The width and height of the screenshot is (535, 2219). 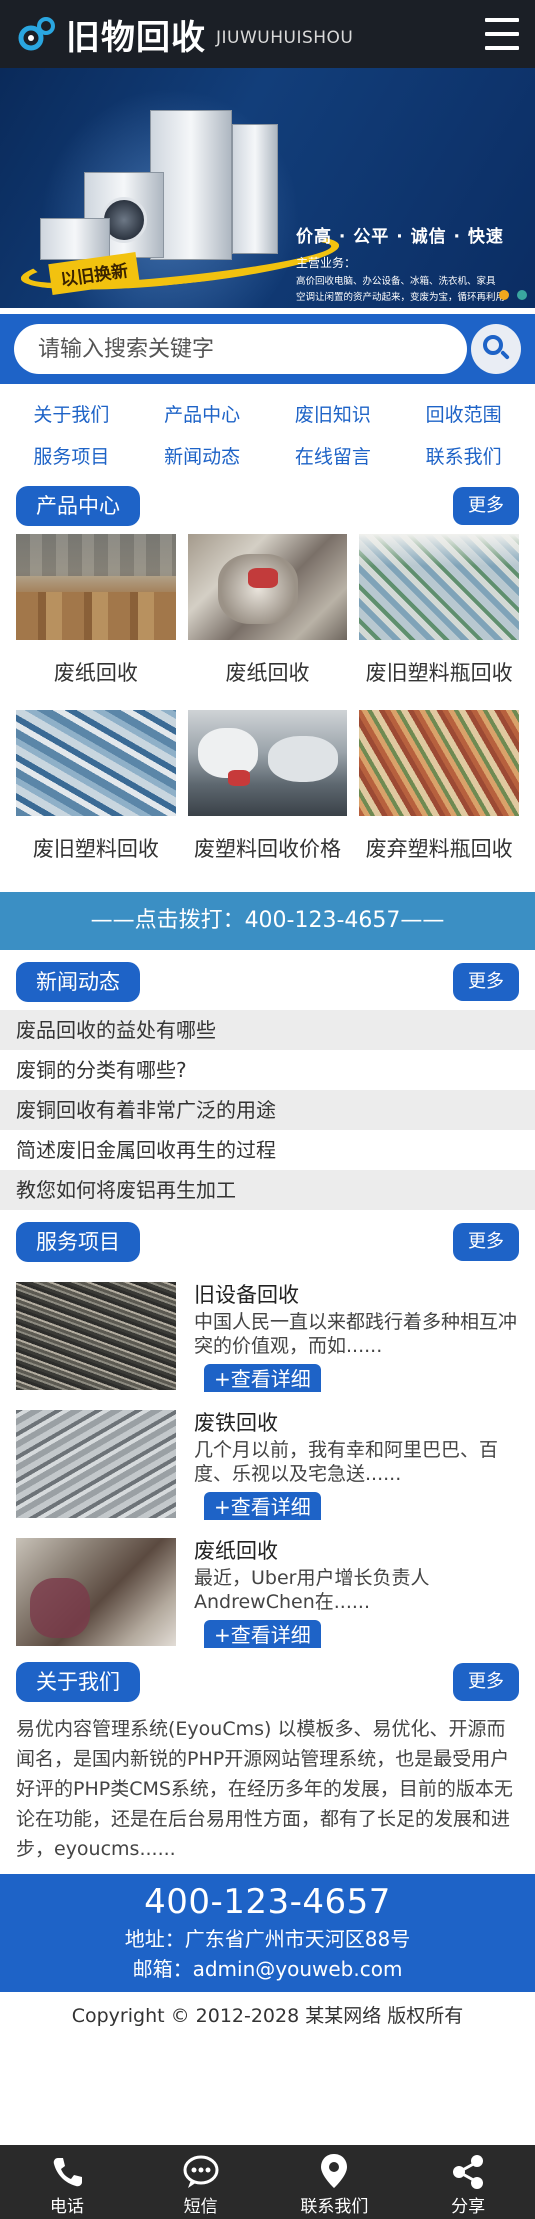 What do you see at coordinates (71, 457) in the screenshot?
I see `nav-services: 服务项目` at bounding box center [71, 457].